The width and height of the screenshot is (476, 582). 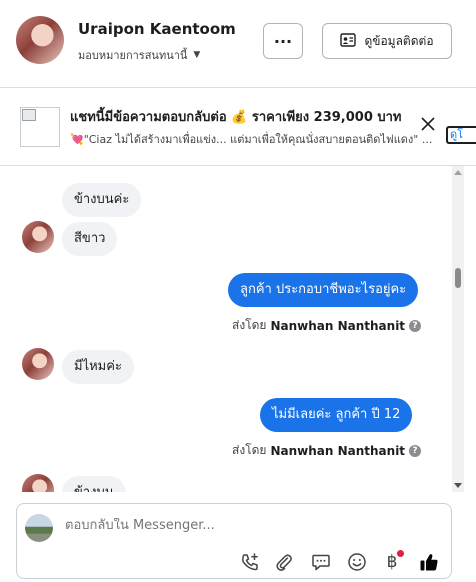 I want to click on view-contact-button: ดูข้อมูลติดต่อ, so click(x=387, y=41).